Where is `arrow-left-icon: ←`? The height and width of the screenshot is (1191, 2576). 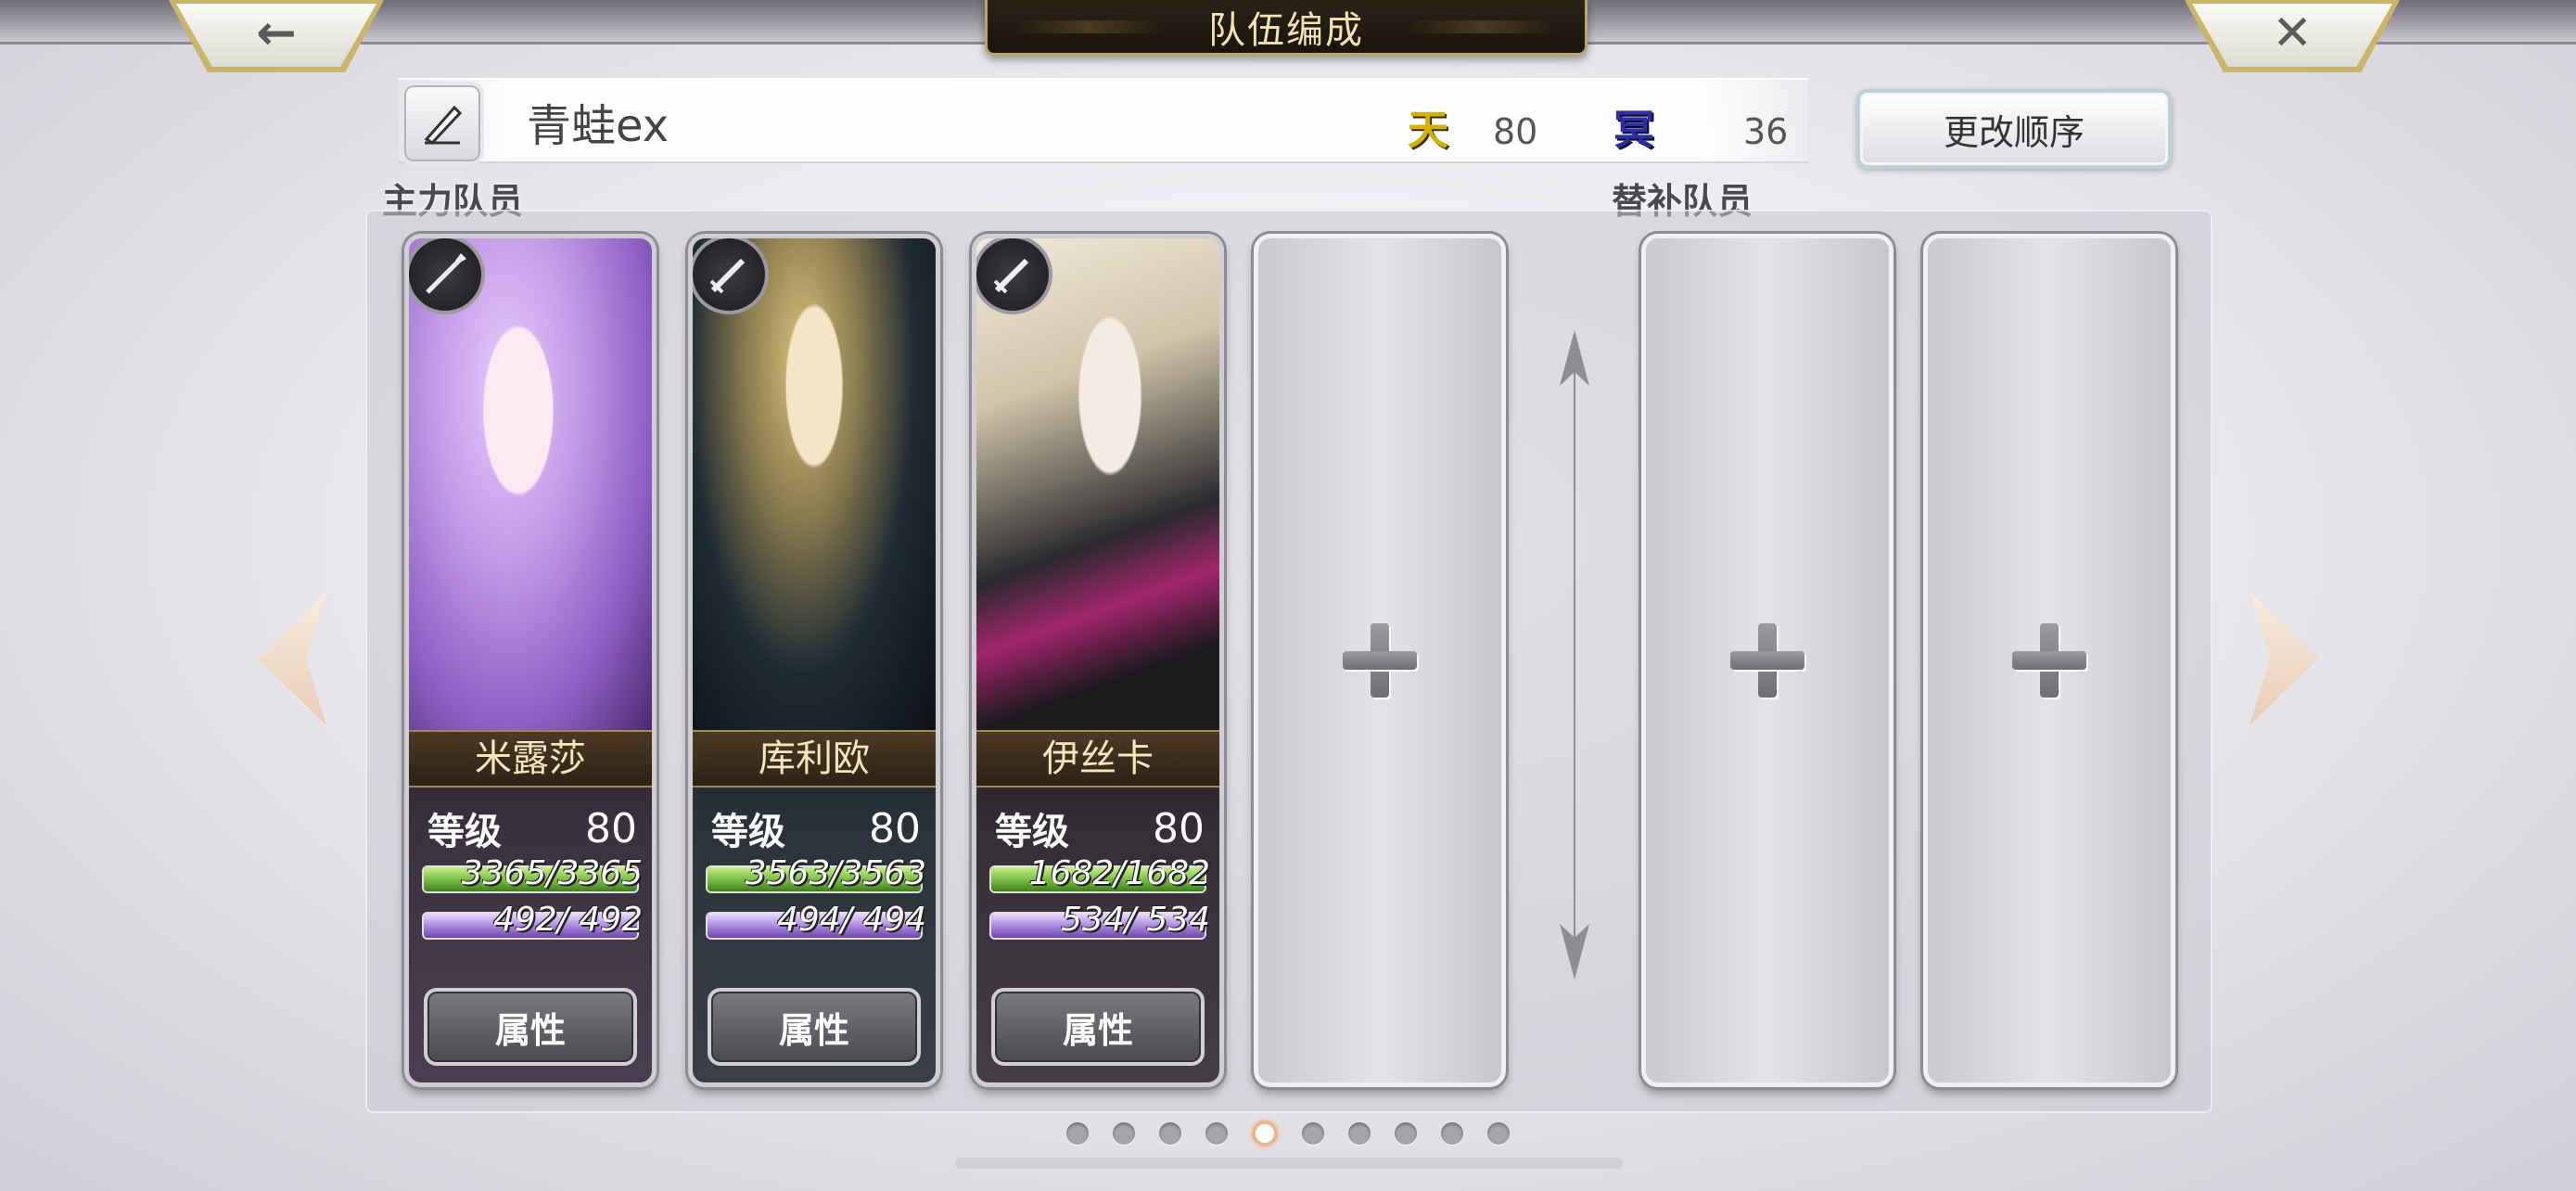
arrow-left-icon: ← is located at coordinates (276, 33).